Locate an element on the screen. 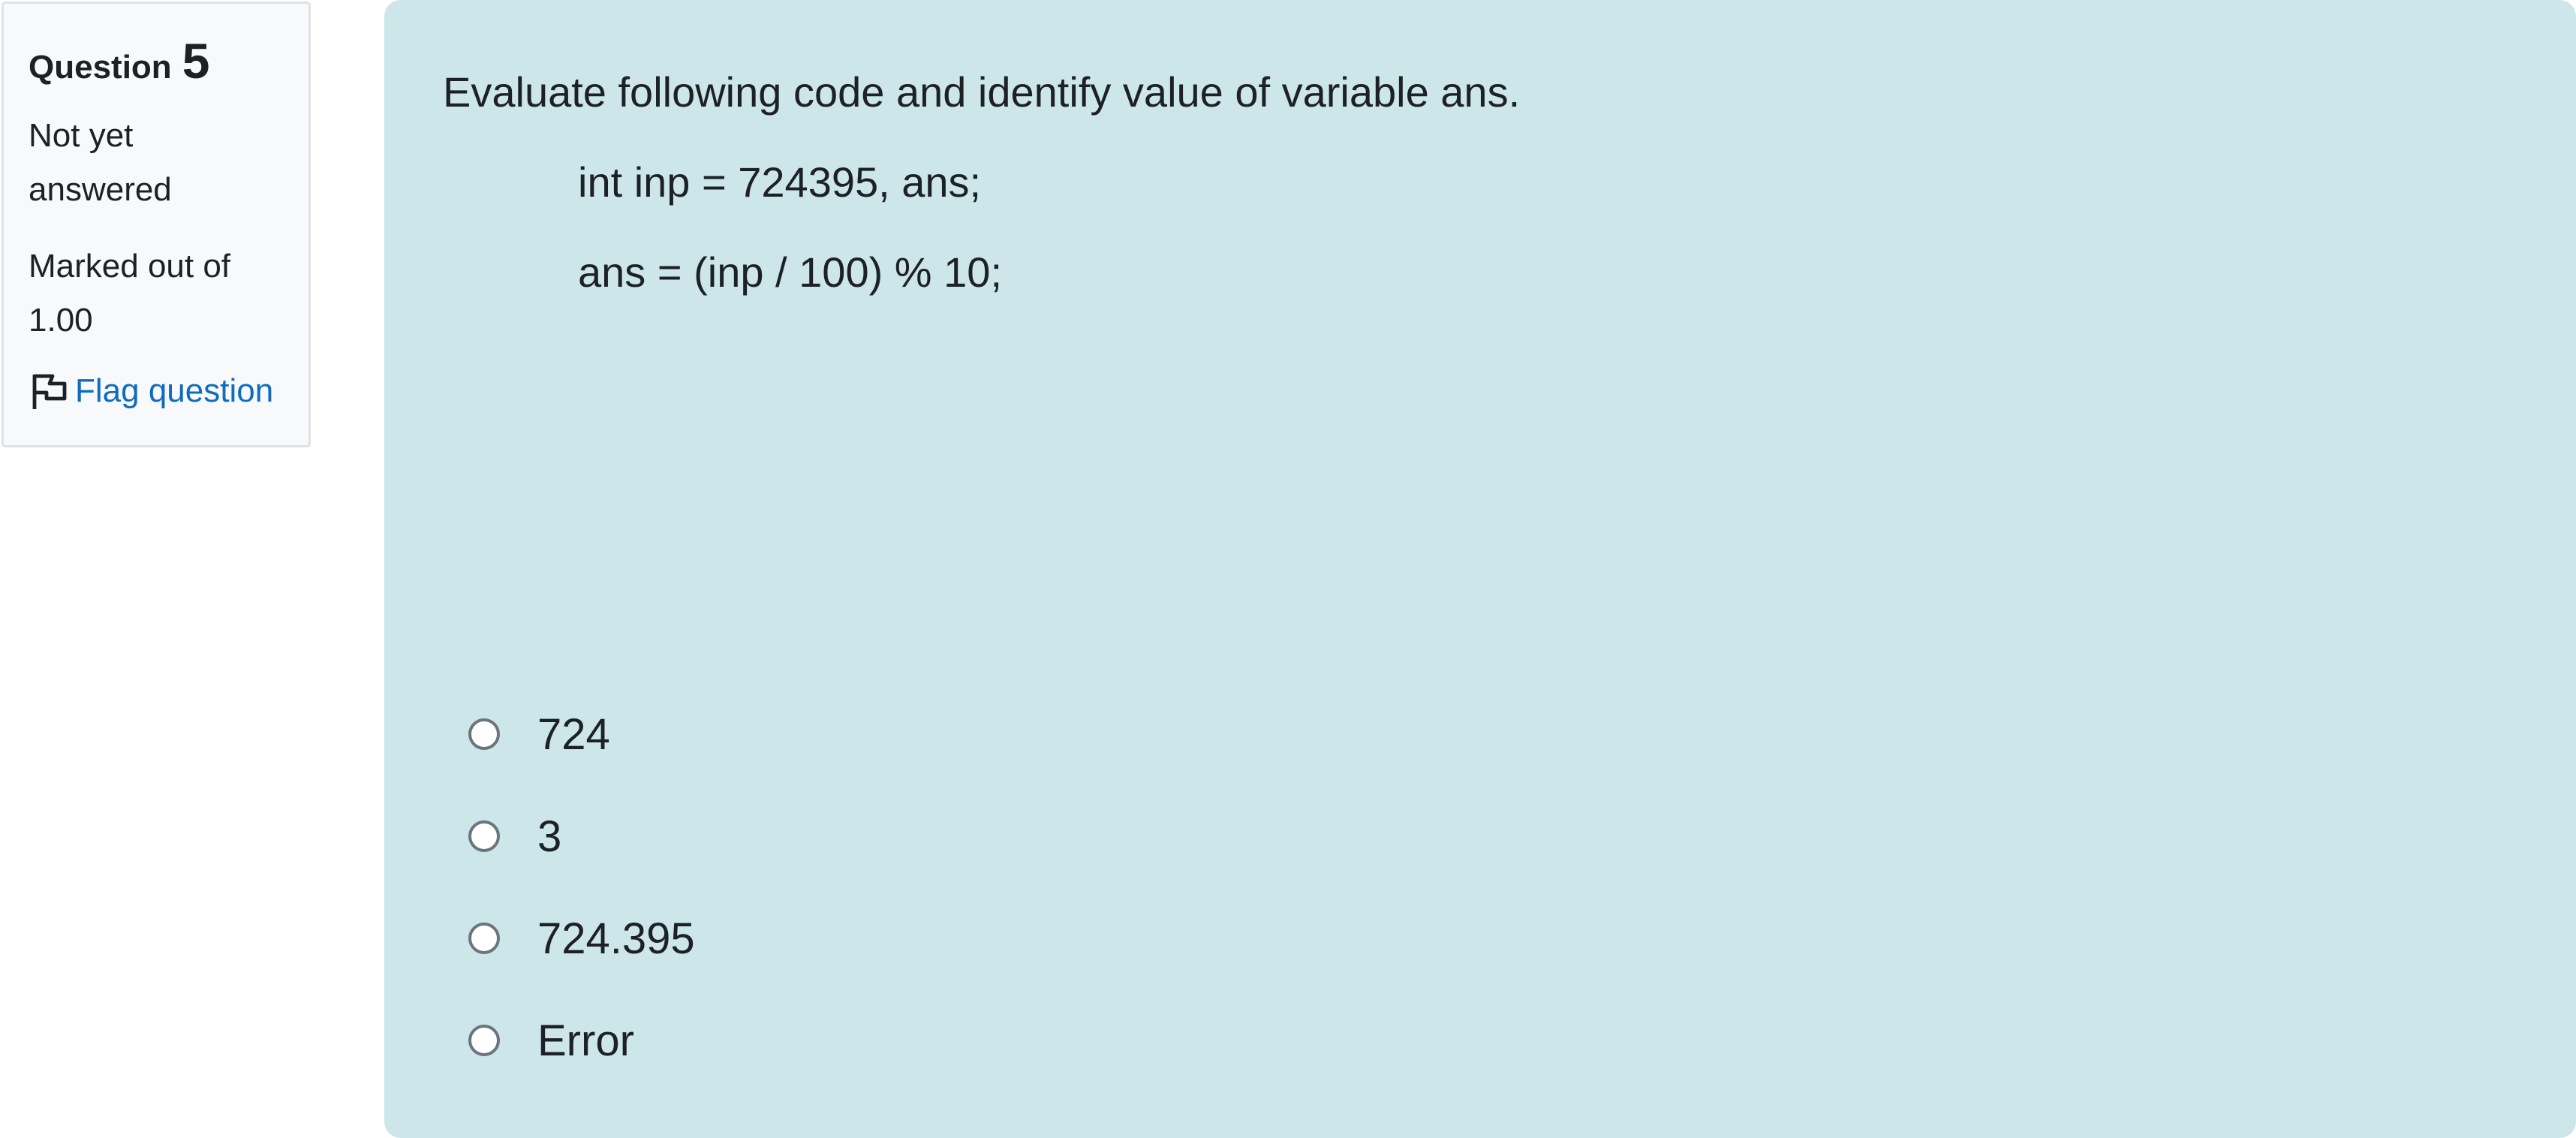 This screenshot has width=2576, height=1138. answer-option-3: 3 is located at coordinates (581, 836).